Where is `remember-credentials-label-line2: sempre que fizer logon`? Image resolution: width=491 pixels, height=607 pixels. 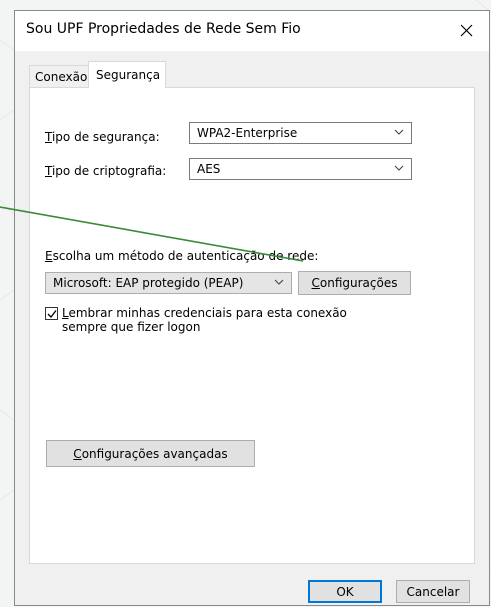 remember-credentials-label-line2: sempre que fizer logon is located at coordinates (131, 327).